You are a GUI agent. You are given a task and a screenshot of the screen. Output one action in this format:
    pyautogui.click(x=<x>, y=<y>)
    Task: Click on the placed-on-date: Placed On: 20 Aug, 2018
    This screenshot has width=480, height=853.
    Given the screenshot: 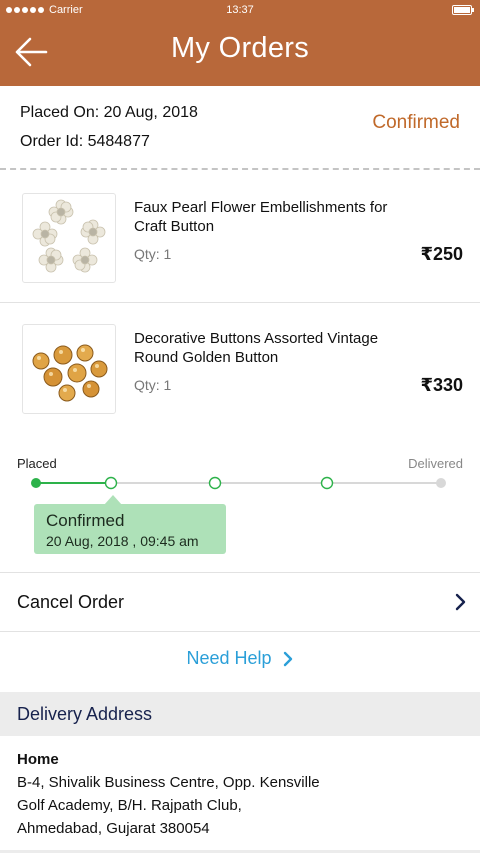 What is the action you would take?
    pyautogui.click(x=109, y=112)
    